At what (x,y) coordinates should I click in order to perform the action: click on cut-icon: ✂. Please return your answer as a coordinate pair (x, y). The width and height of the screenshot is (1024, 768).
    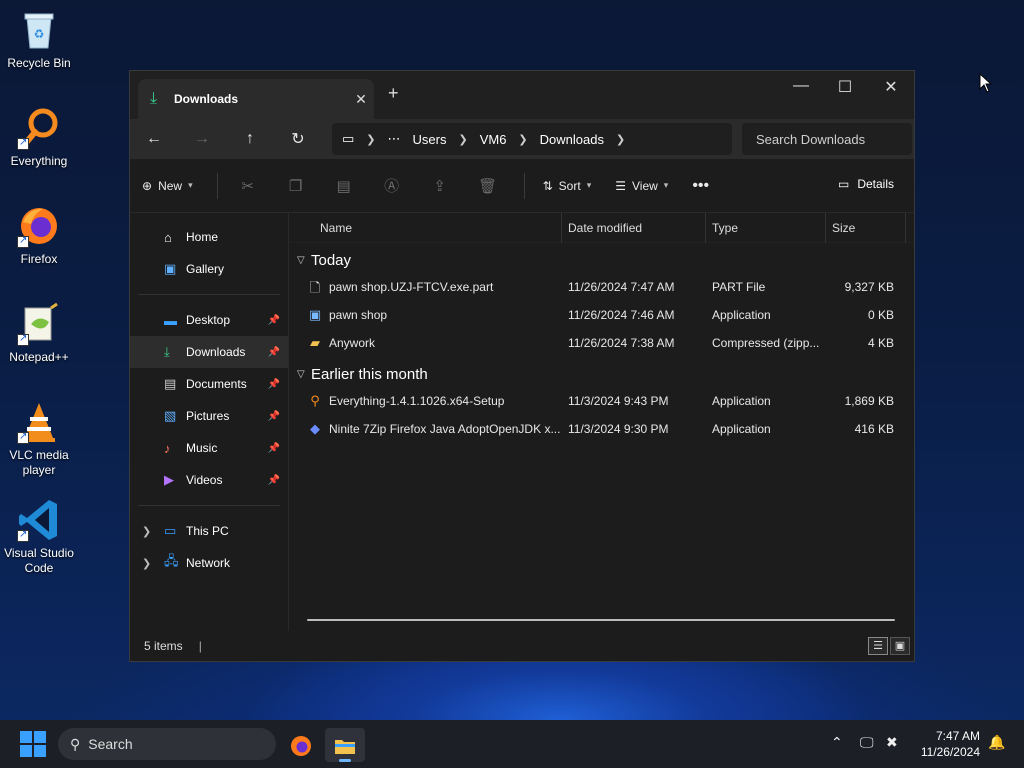
    Looking at the image, I should click on (248, 186).